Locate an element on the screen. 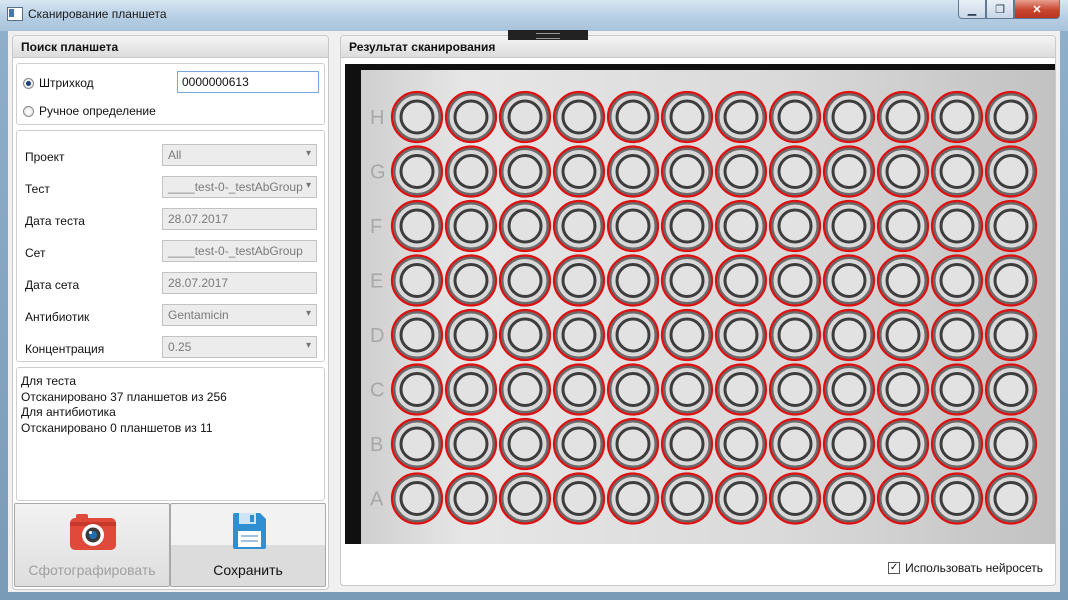  radio-checked-icon is located at coordinates (28, 83).